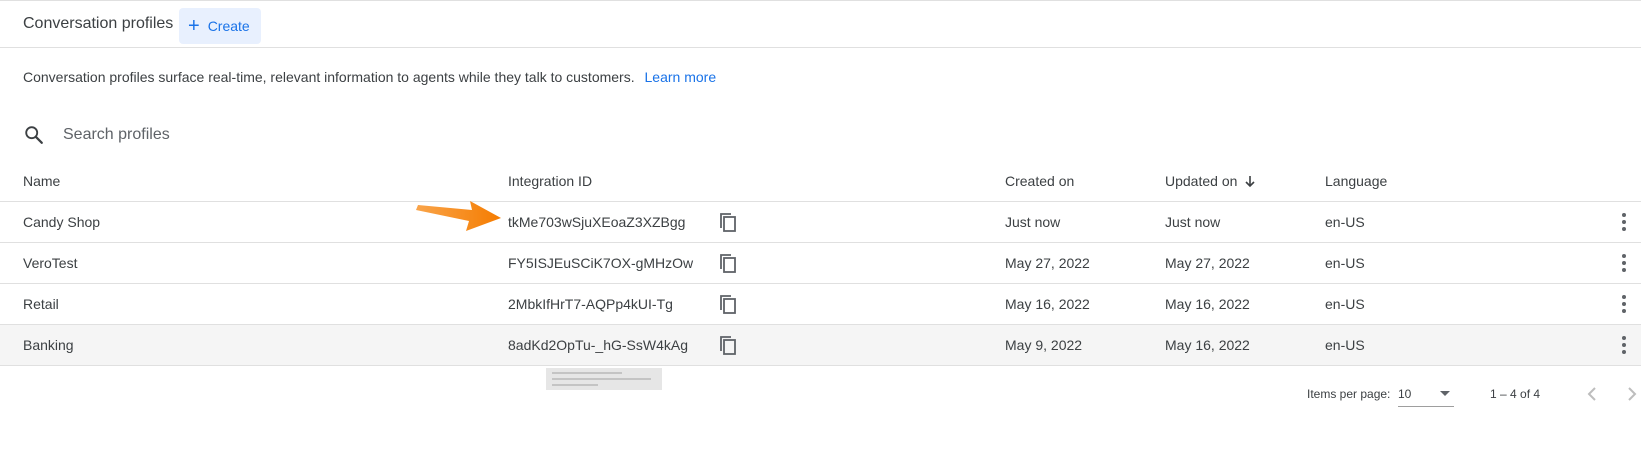  What do you see at coordinates (61, 222) in the screenshot?
I see `profile-name: Candy Shop` at bounding box center [61, 222].